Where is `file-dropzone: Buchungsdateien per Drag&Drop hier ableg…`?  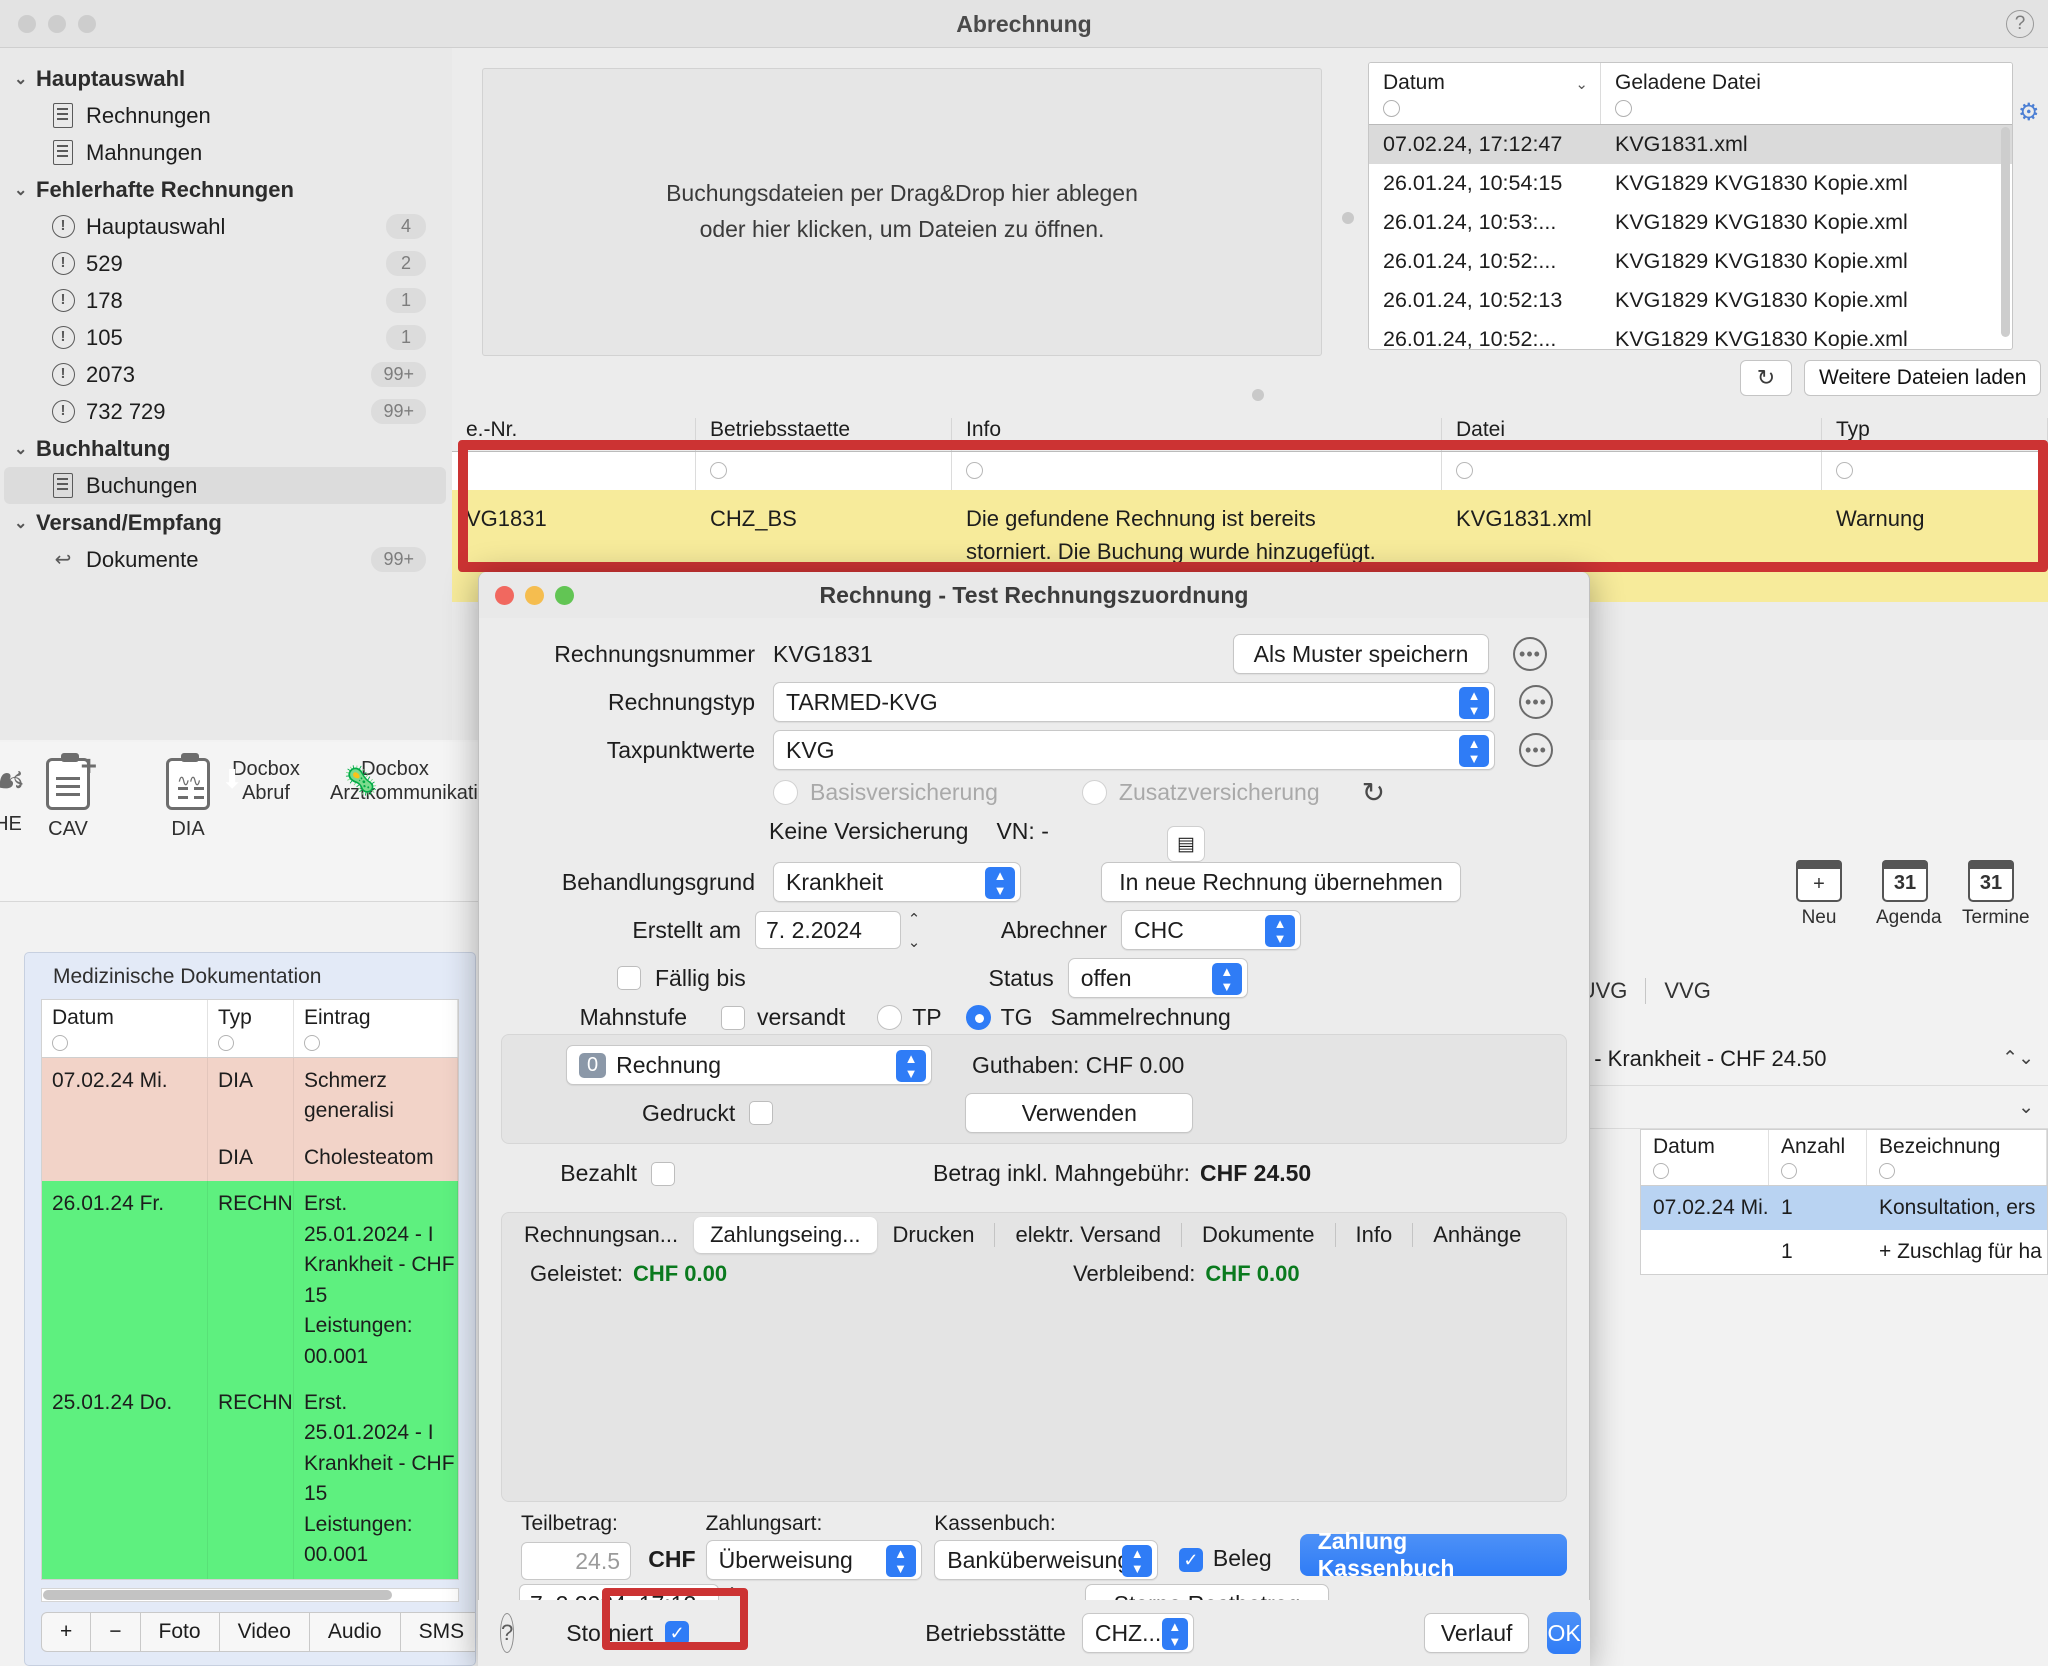 file-dropzone: Buchungsdateien per Drag&Drop hier ableg… is located at coordinates (902, 212).